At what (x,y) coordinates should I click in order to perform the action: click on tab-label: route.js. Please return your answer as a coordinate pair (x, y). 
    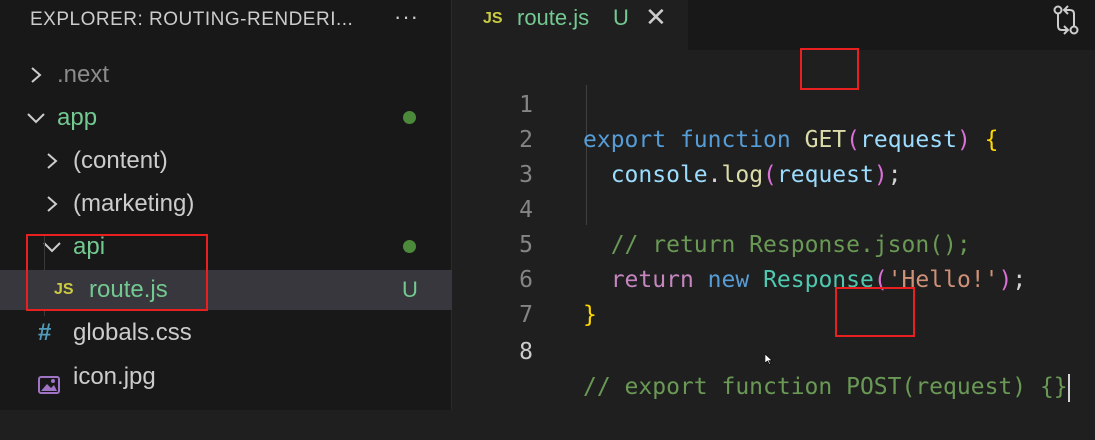
    Looking at the image, I should click on (553, 17).